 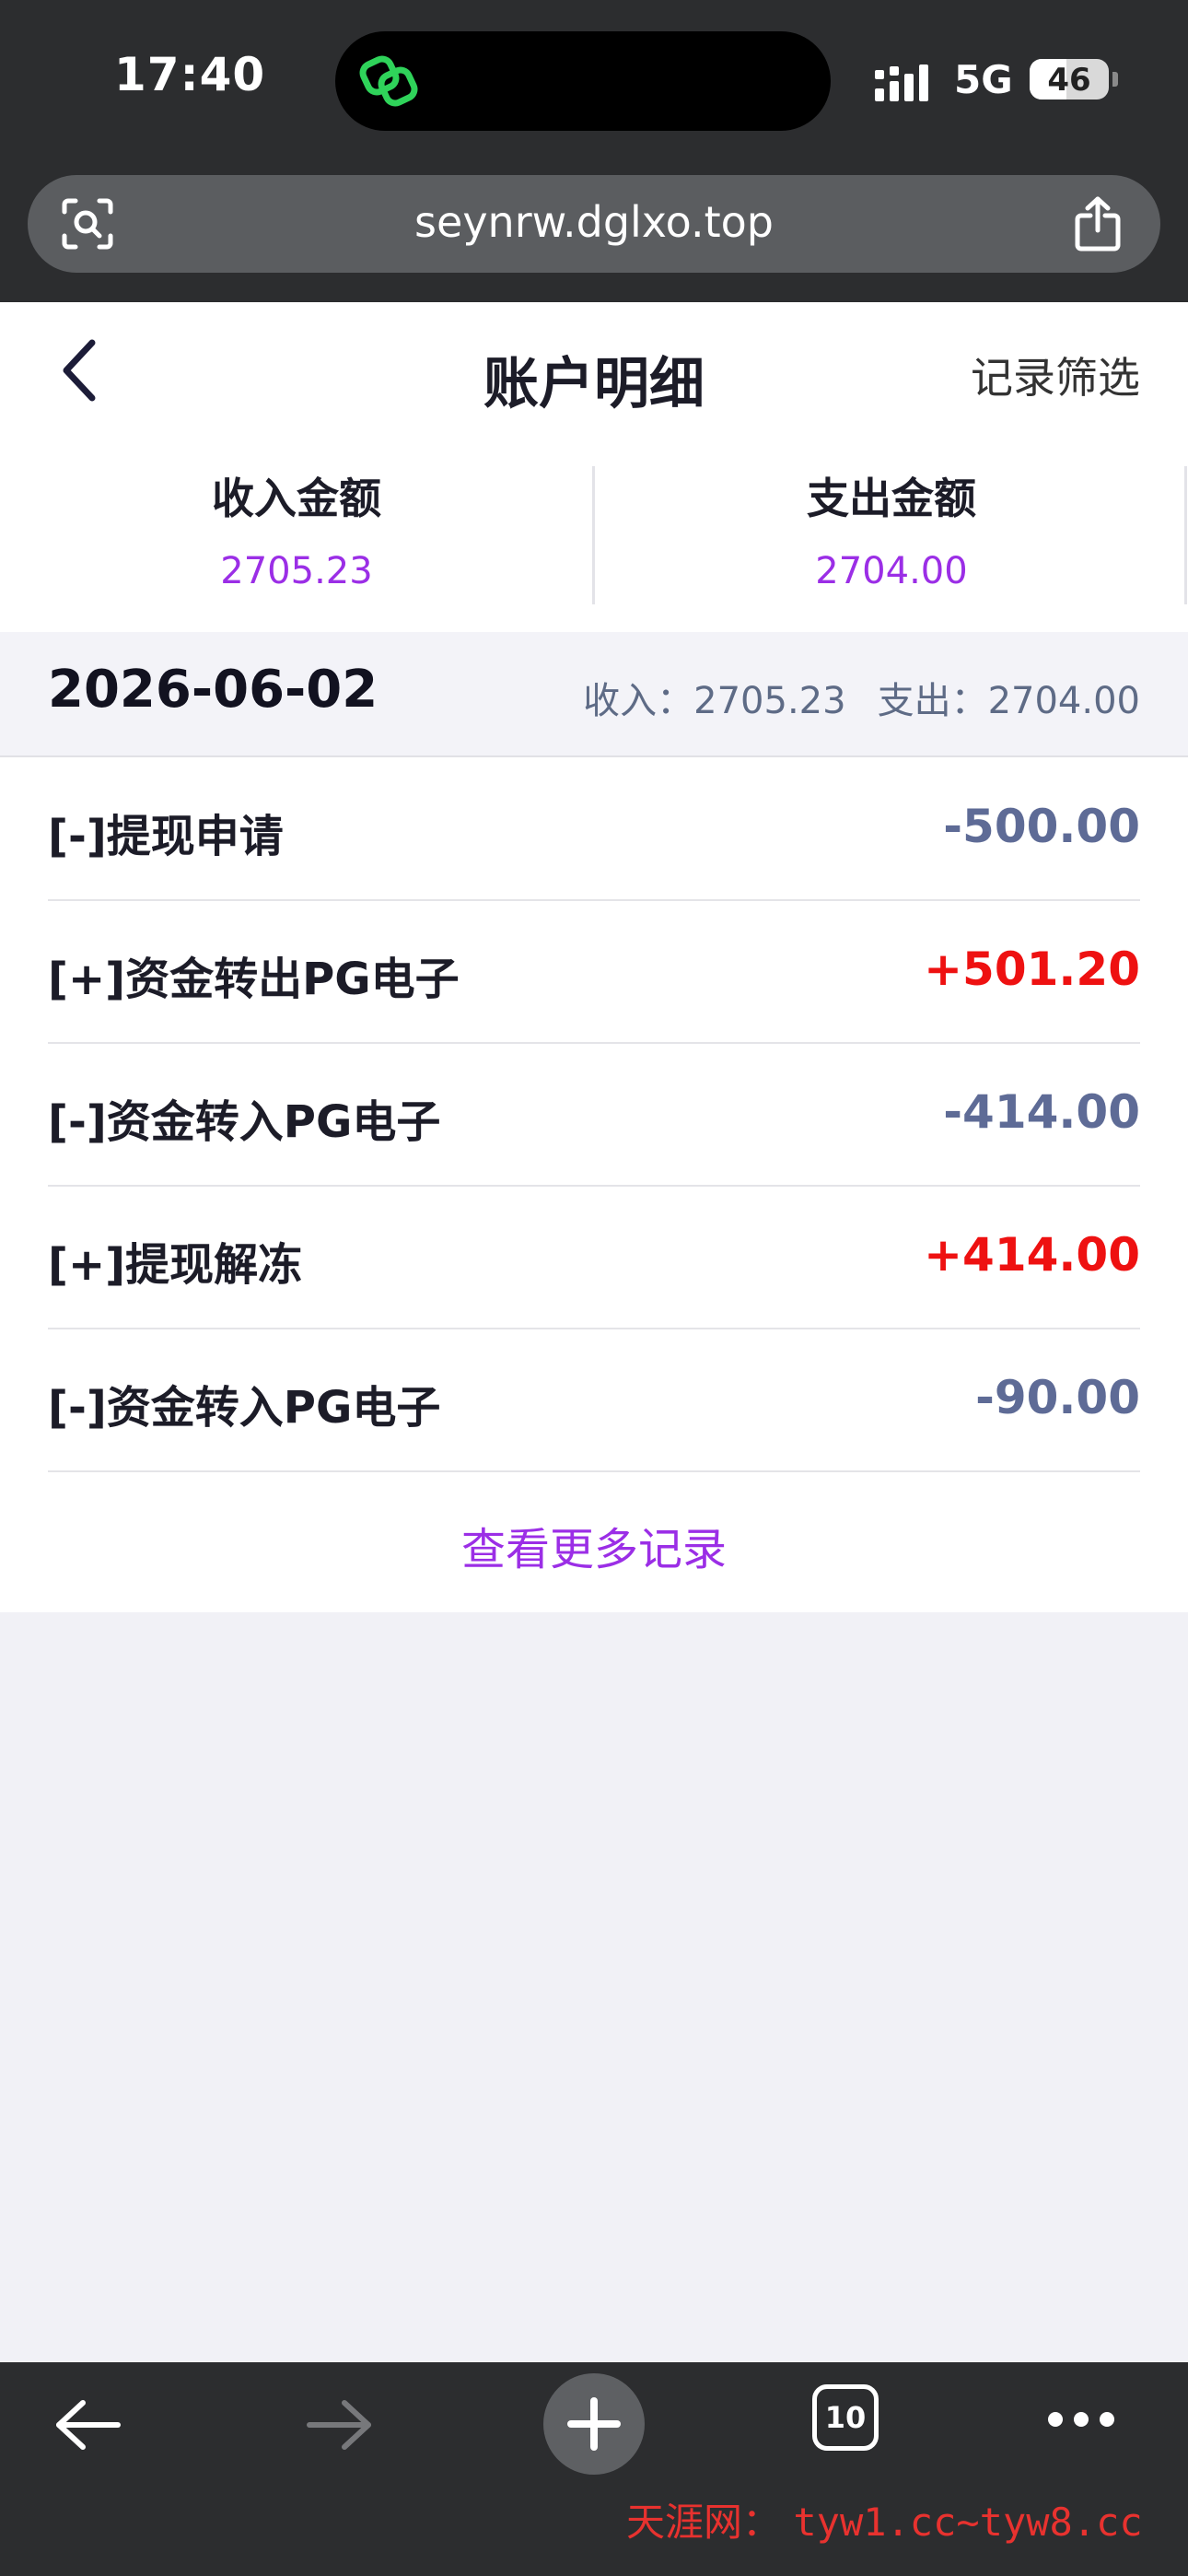 What do you see at coordinates (1081, 2419) in the screenshot?
I see `more-icon` at bounding box center [1081, 2419].